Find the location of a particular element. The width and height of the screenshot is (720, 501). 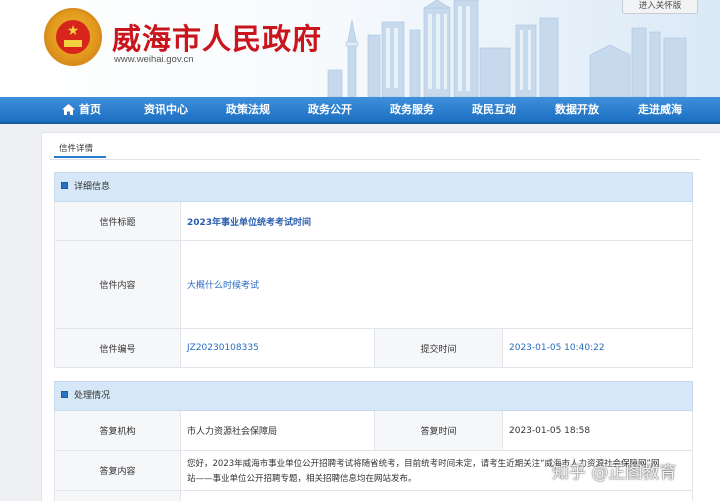

submit-time-value: 2023-01-05 10:40:22 is located at coordinates (557, 348).